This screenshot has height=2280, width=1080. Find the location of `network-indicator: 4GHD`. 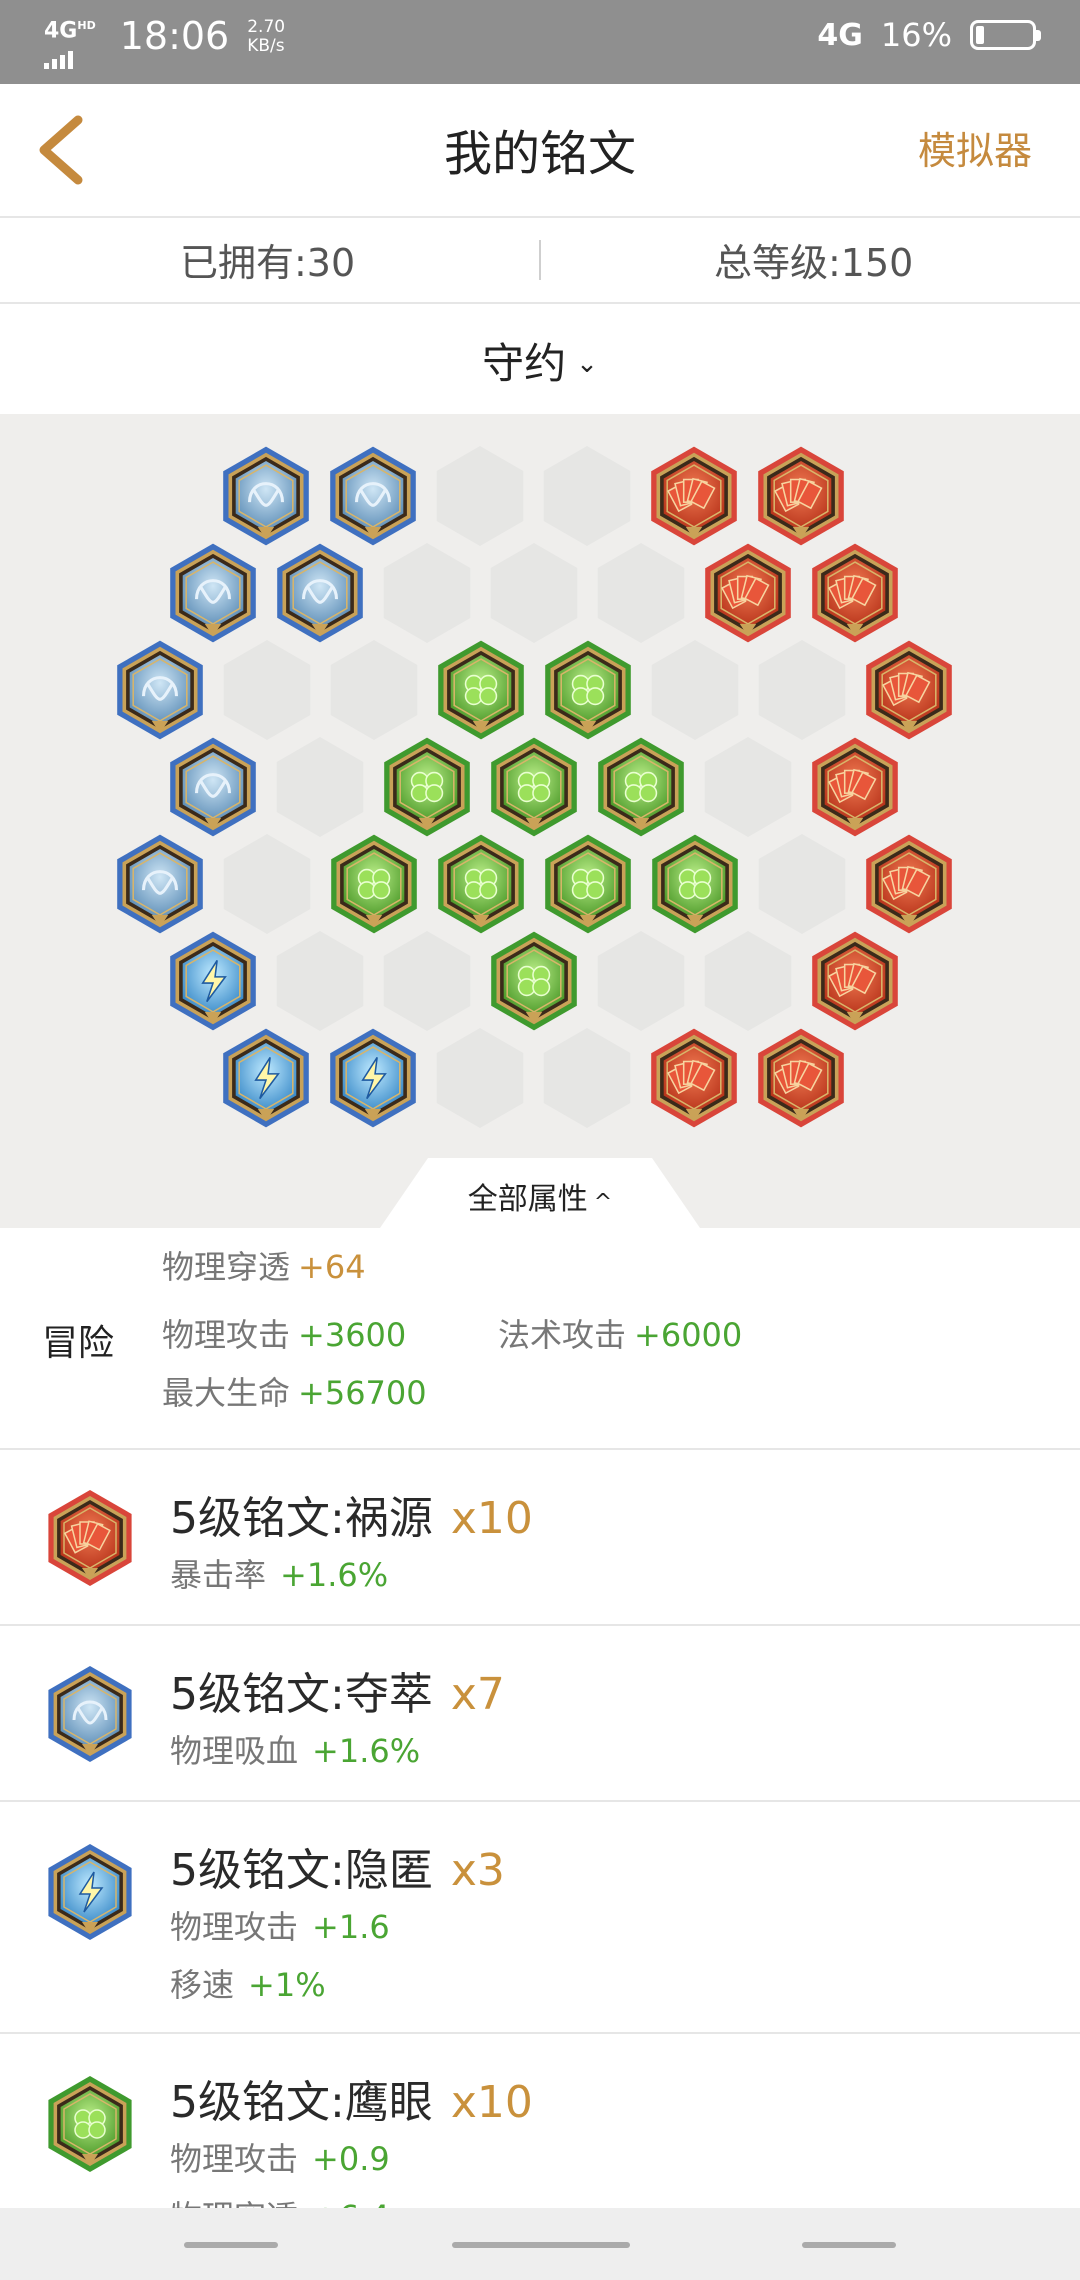

network-indicator: 4GHD is located at coordinates (70, 31).